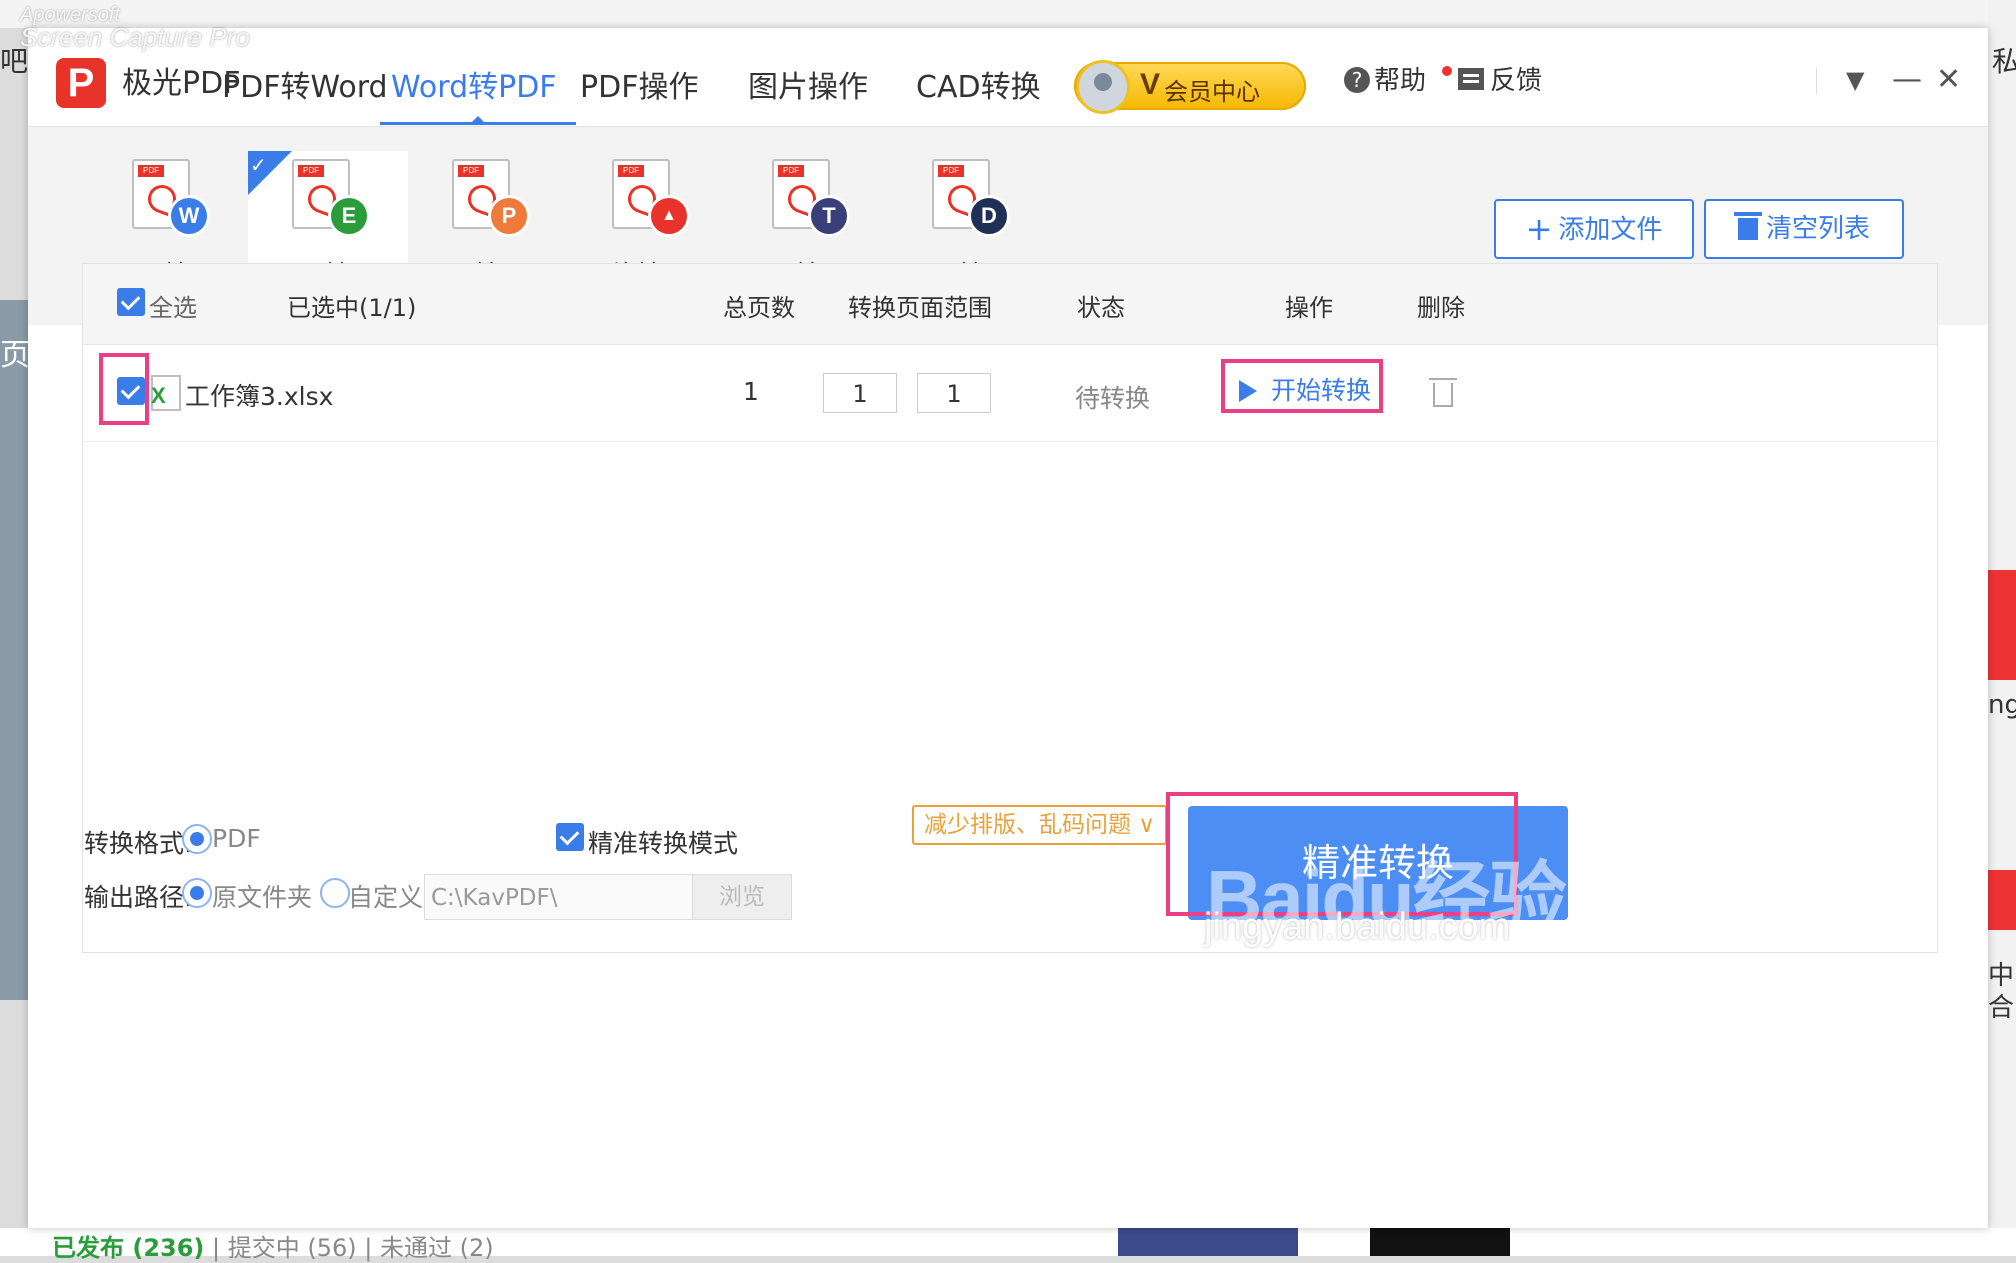 This screenshot has height=1263, width=2016. Describe the element at coordinates (335, 893) in the screenshot. I see `output-custom-radio` at that location.